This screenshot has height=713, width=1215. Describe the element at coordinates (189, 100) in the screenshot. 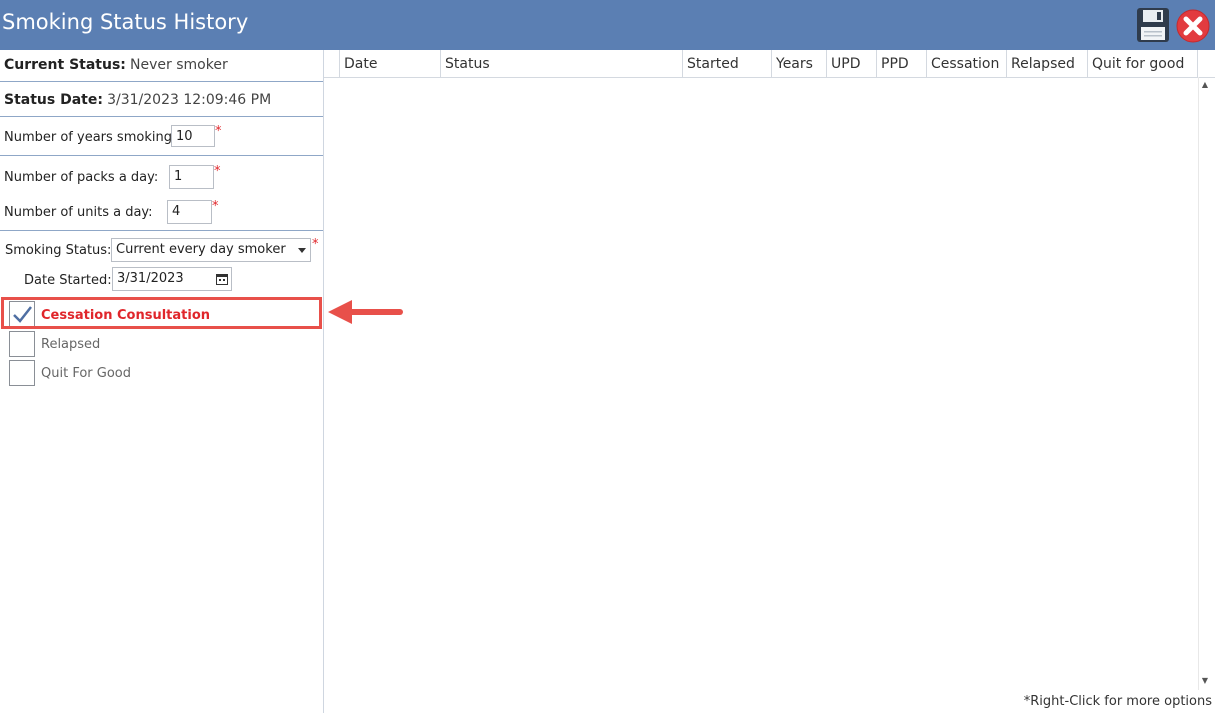

I see `status-date-value: 3/31/2023 12:09:46 PM` at that location.